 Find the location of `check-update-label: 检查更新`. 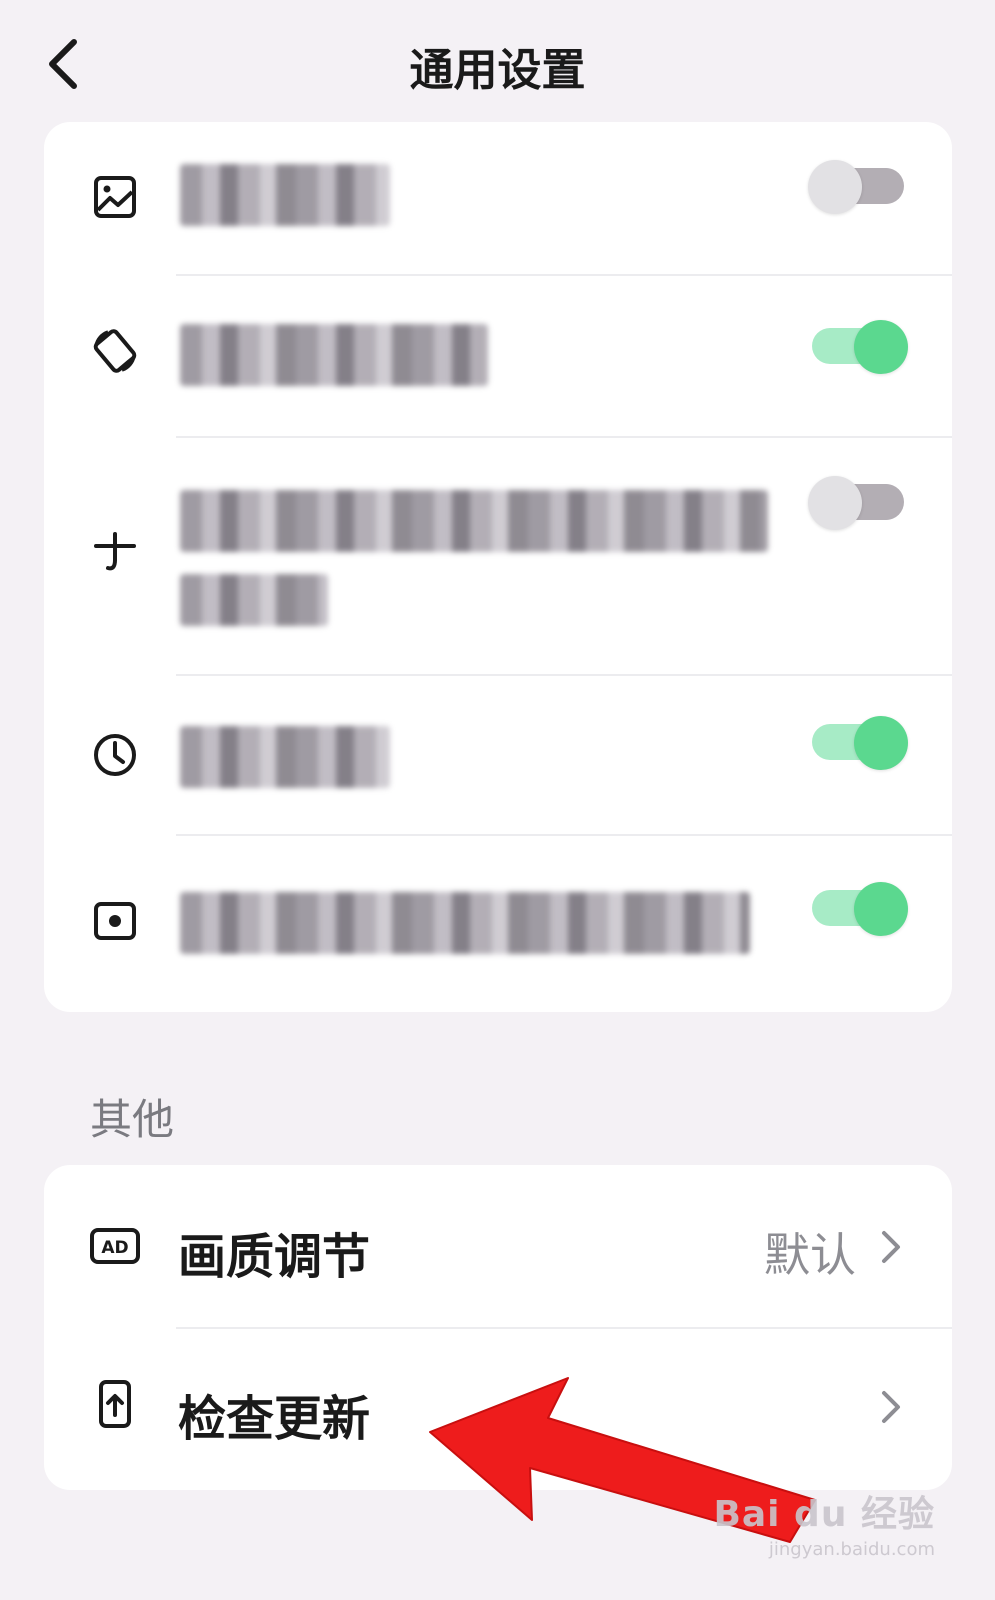

check-update-label: 检查更新 is located at coordinates (274, 1419).